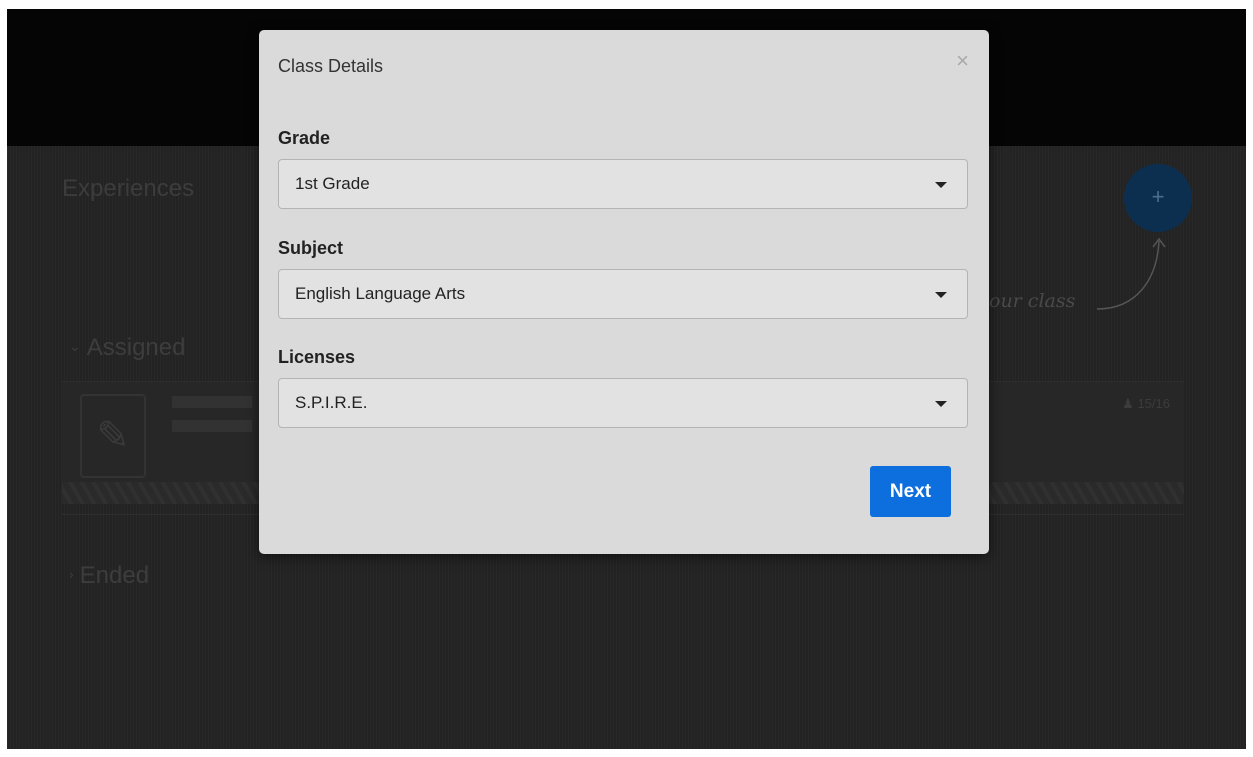  I want to click on grade-label: Grade, so click(304, 138).